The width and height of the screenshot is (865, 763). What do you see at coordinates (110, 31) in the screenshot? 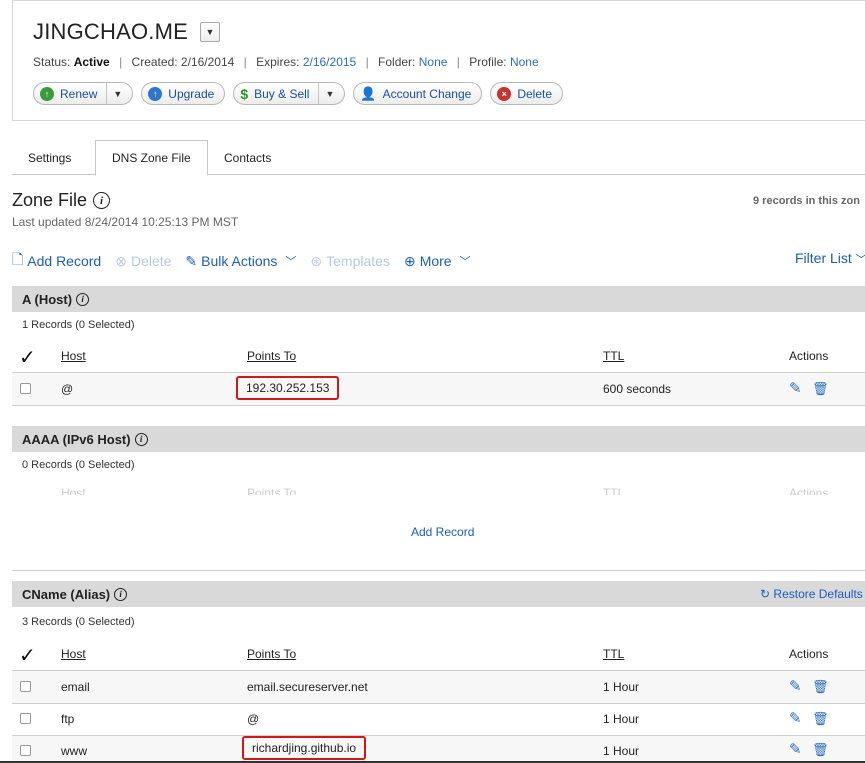
I see `domain-name: JINGCHAO.ME` at bounding box center [110, 31].